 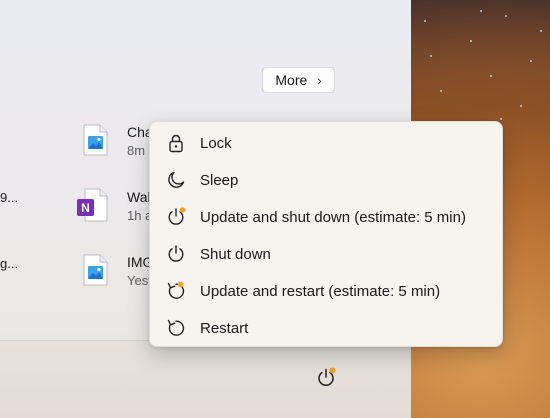 I want to click on more-button: More ›, so click(x=298, y=80).